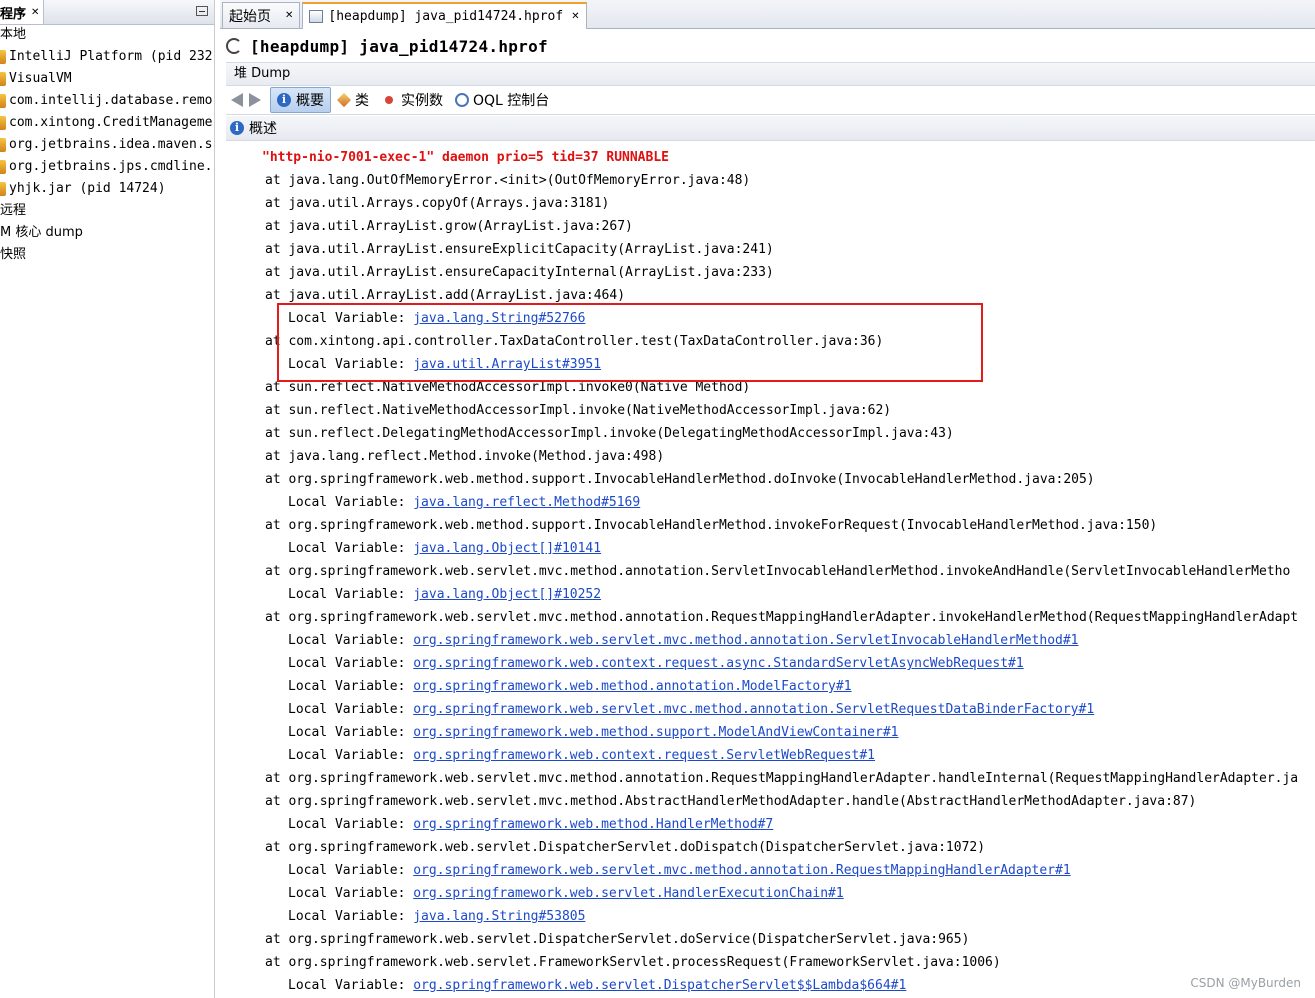 This screenshot has width=1315, height=998. Describe the element at coordinates (255, 100) in the screenshot. I see `forward-arrow-icon` at that location.